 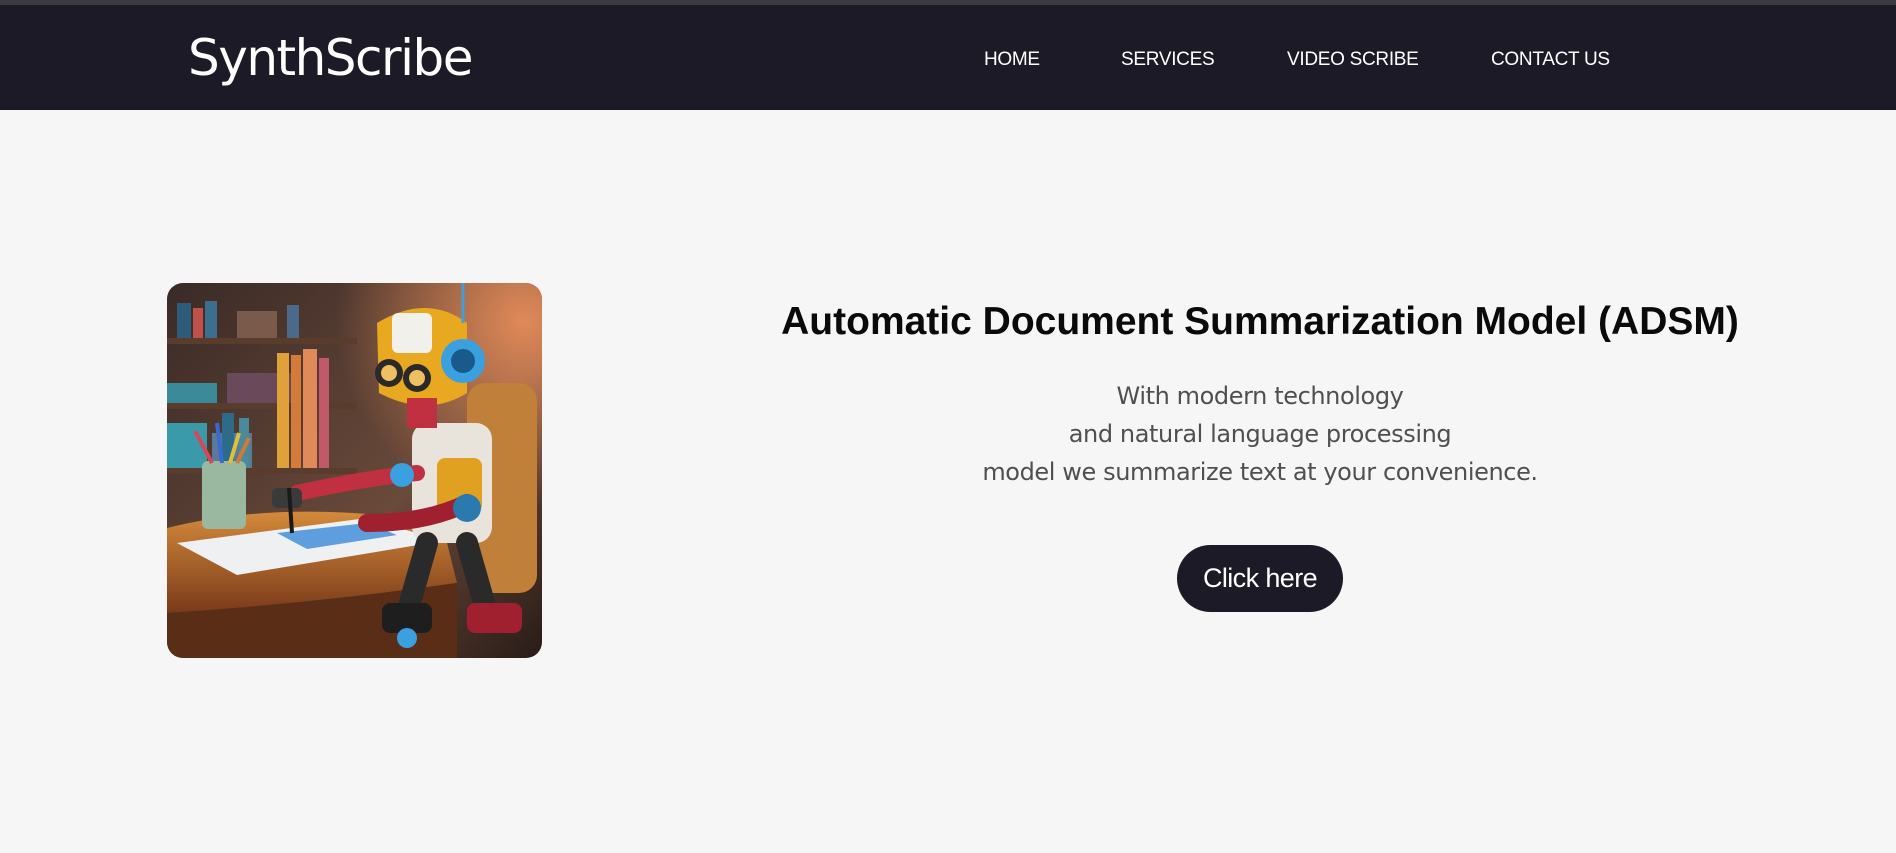 I want to click on hero-description-line: and natural language processing, so click(x=1260, y=434).